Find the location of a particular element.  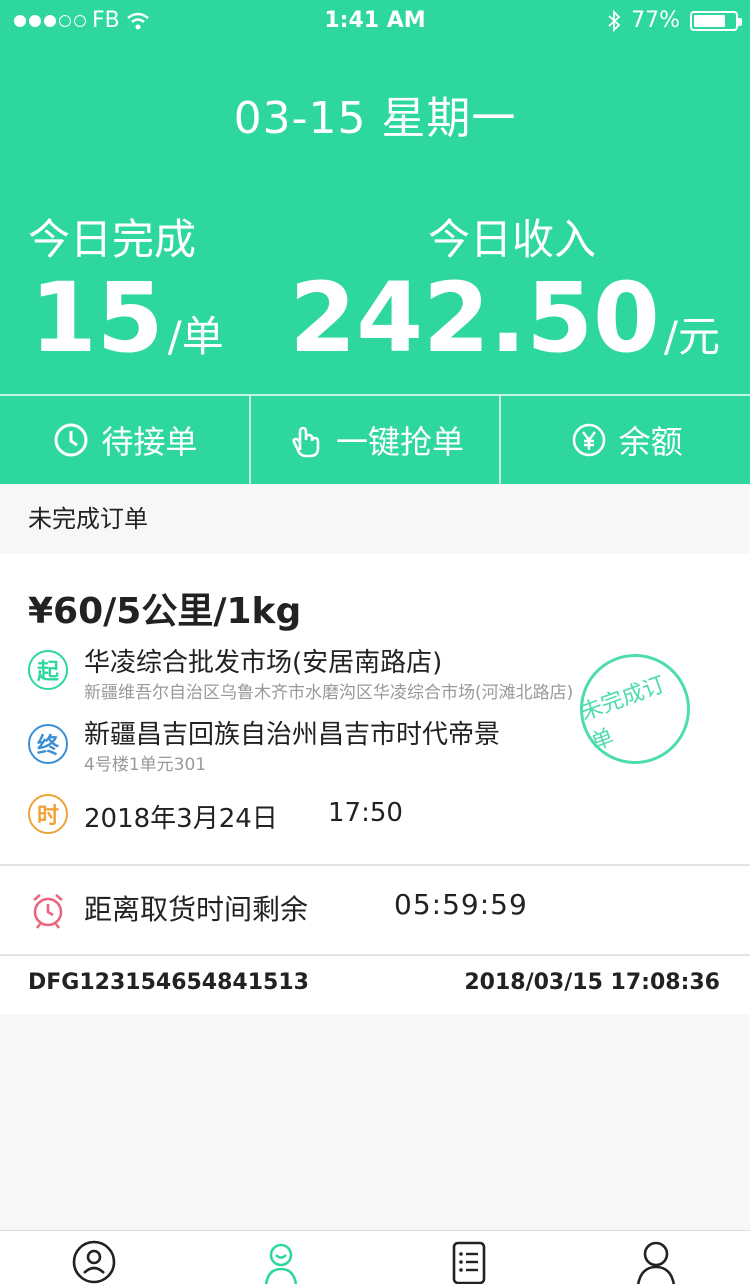

pickup-name: 华凌综合批发市场(安居南路店) is located at coordinates (263, 663).